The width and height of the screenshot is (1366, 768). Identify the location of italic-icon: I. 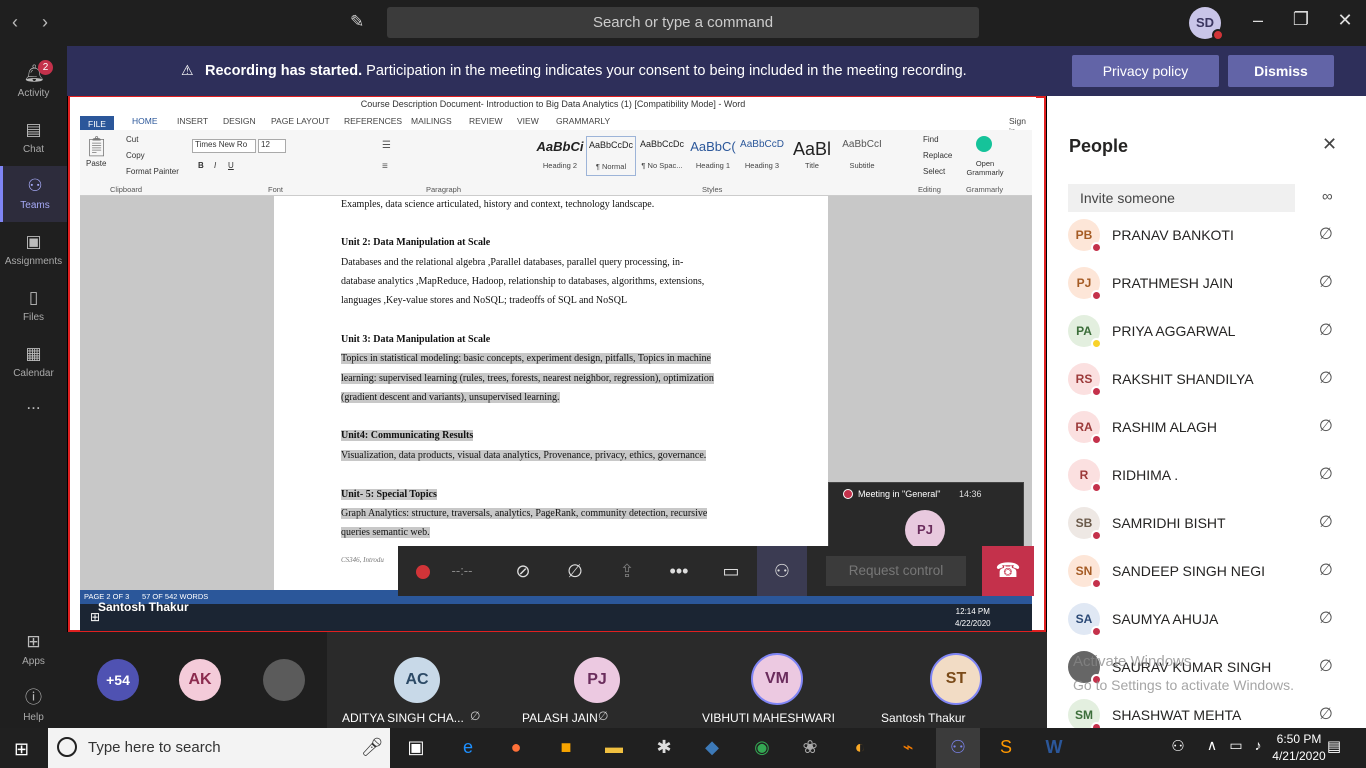
(215, 165).